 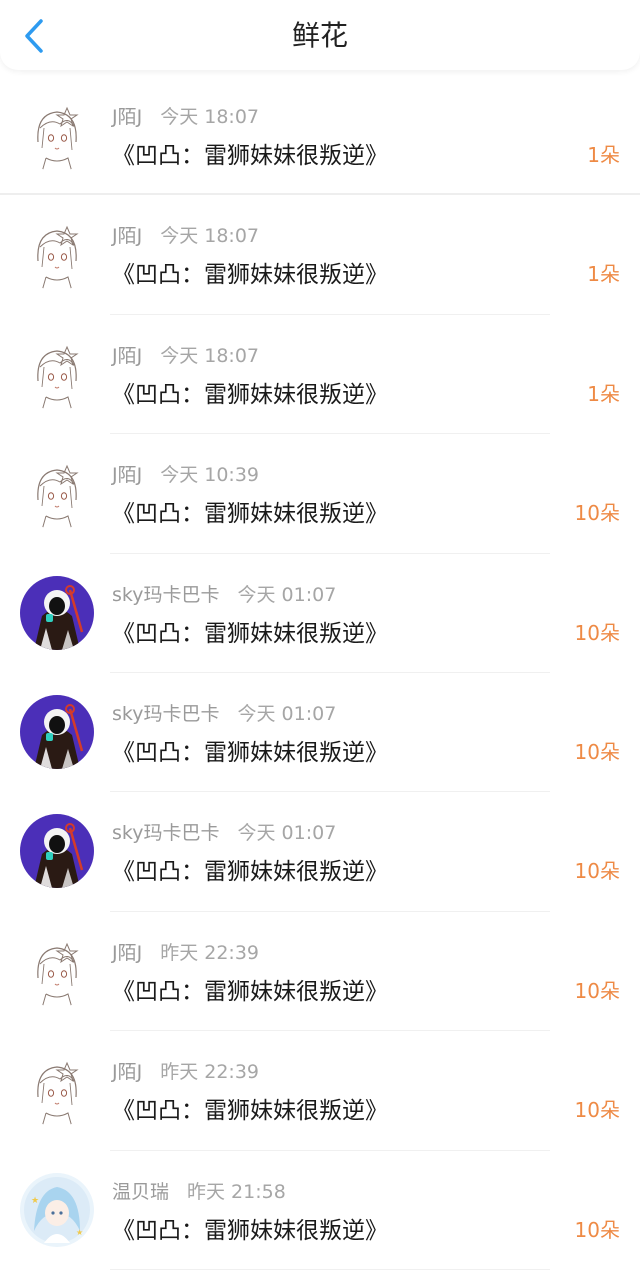 I want to click on item-meta: J陌J 今天 10:39, so click(x=185, y=473).